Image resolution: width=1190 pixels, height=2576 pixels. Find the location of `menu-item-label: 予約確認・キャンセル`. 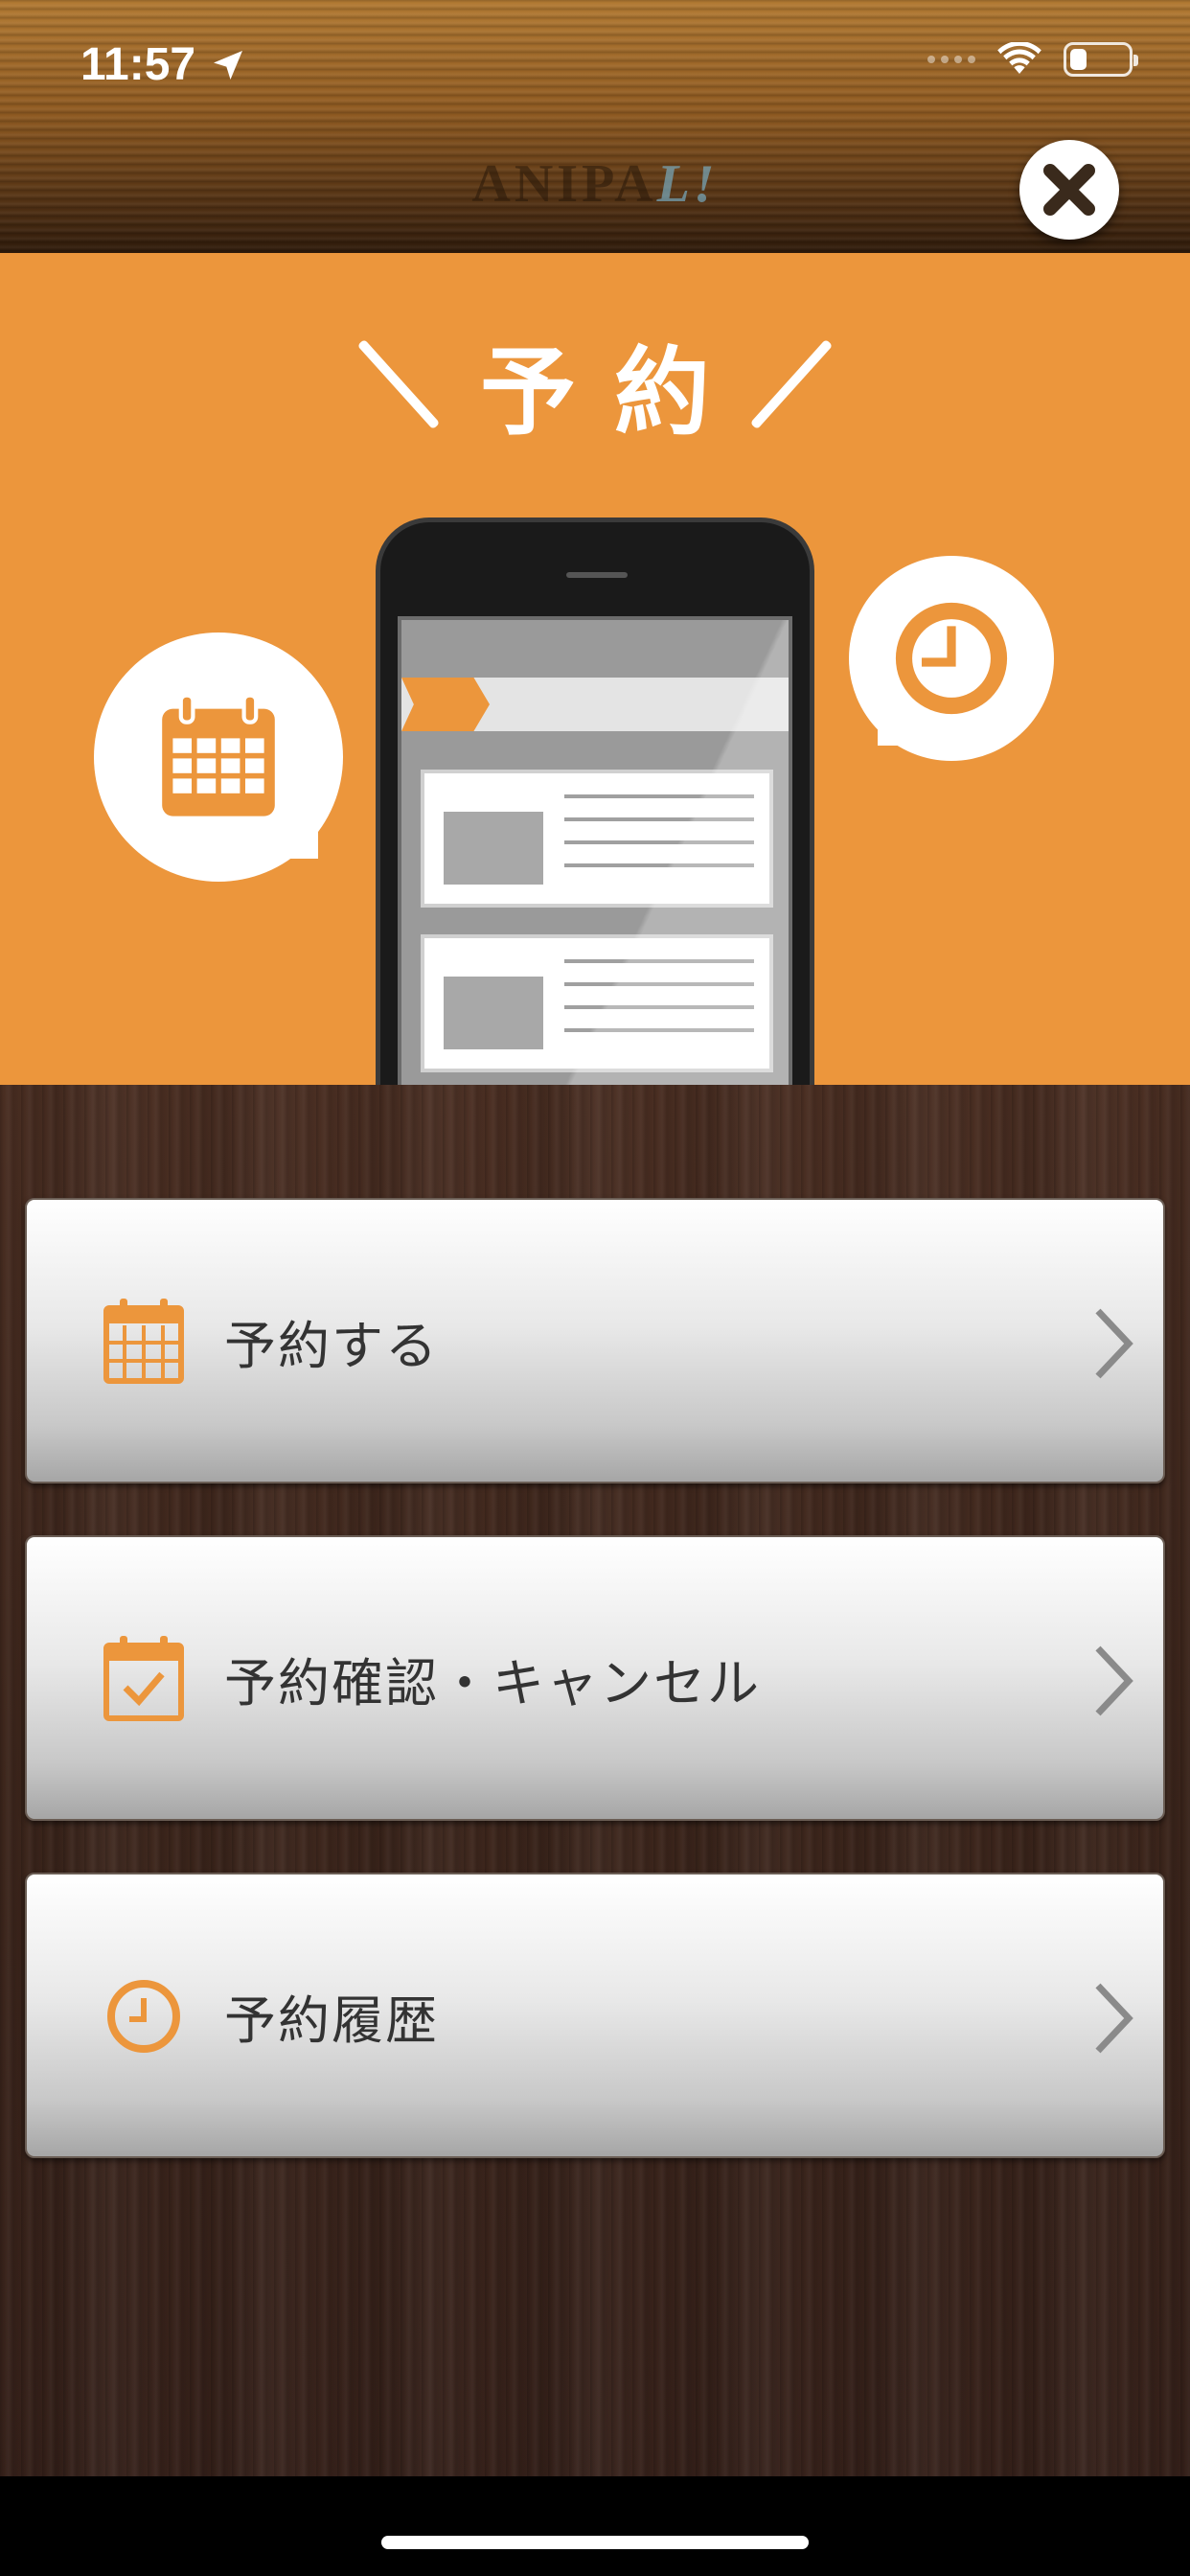

menu-item-label: 予約確認・キャンセル is located at coordinates (493, 1683).